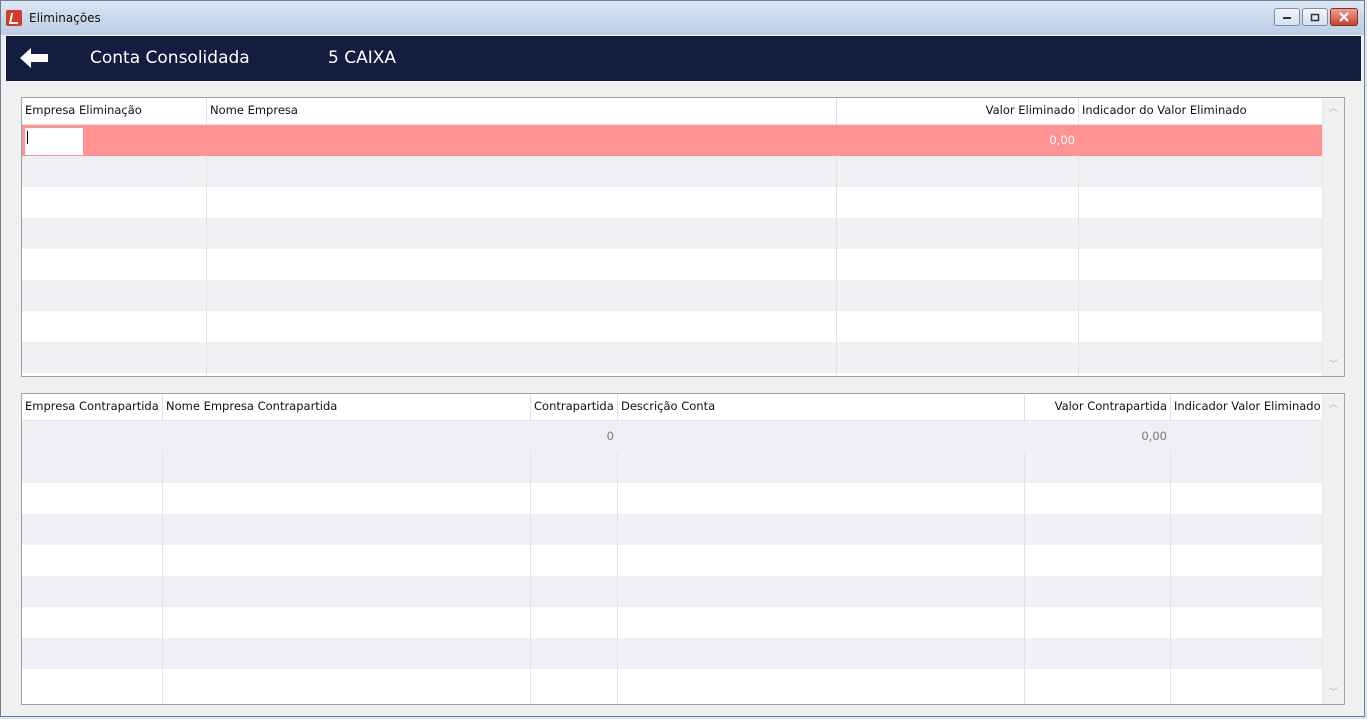 Image resolution: width=1367 pixels, height=719 pixels. Describe the element at coordinates (1098, 436) in the screenshot. I see `valor-contrapartida-cell: 0,00` at that location.